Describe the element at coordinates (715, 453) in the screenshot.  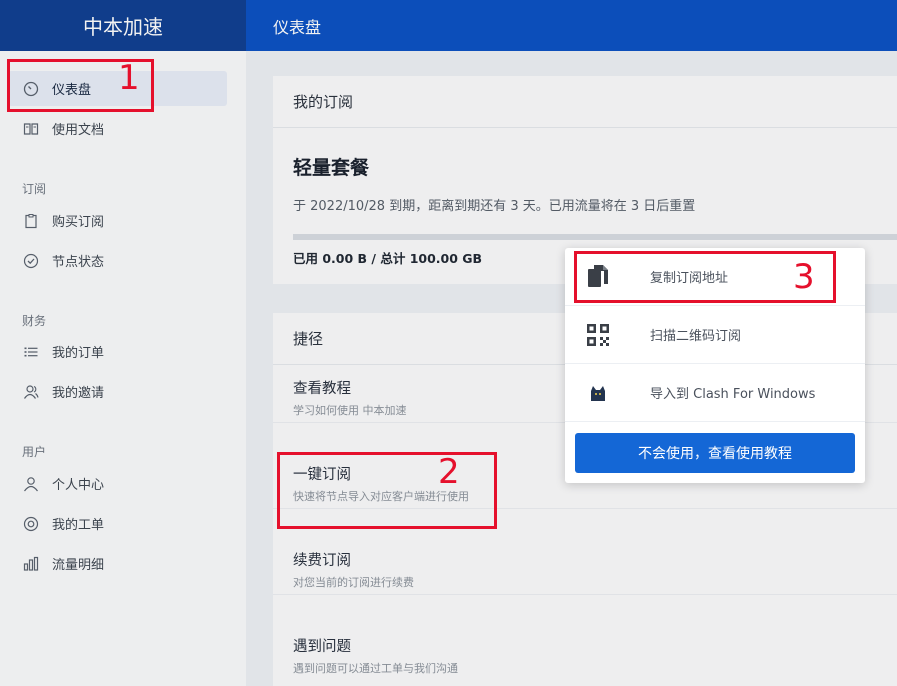
I see `view-tutorial-button: 不会使用，查看使用教程` at that location.